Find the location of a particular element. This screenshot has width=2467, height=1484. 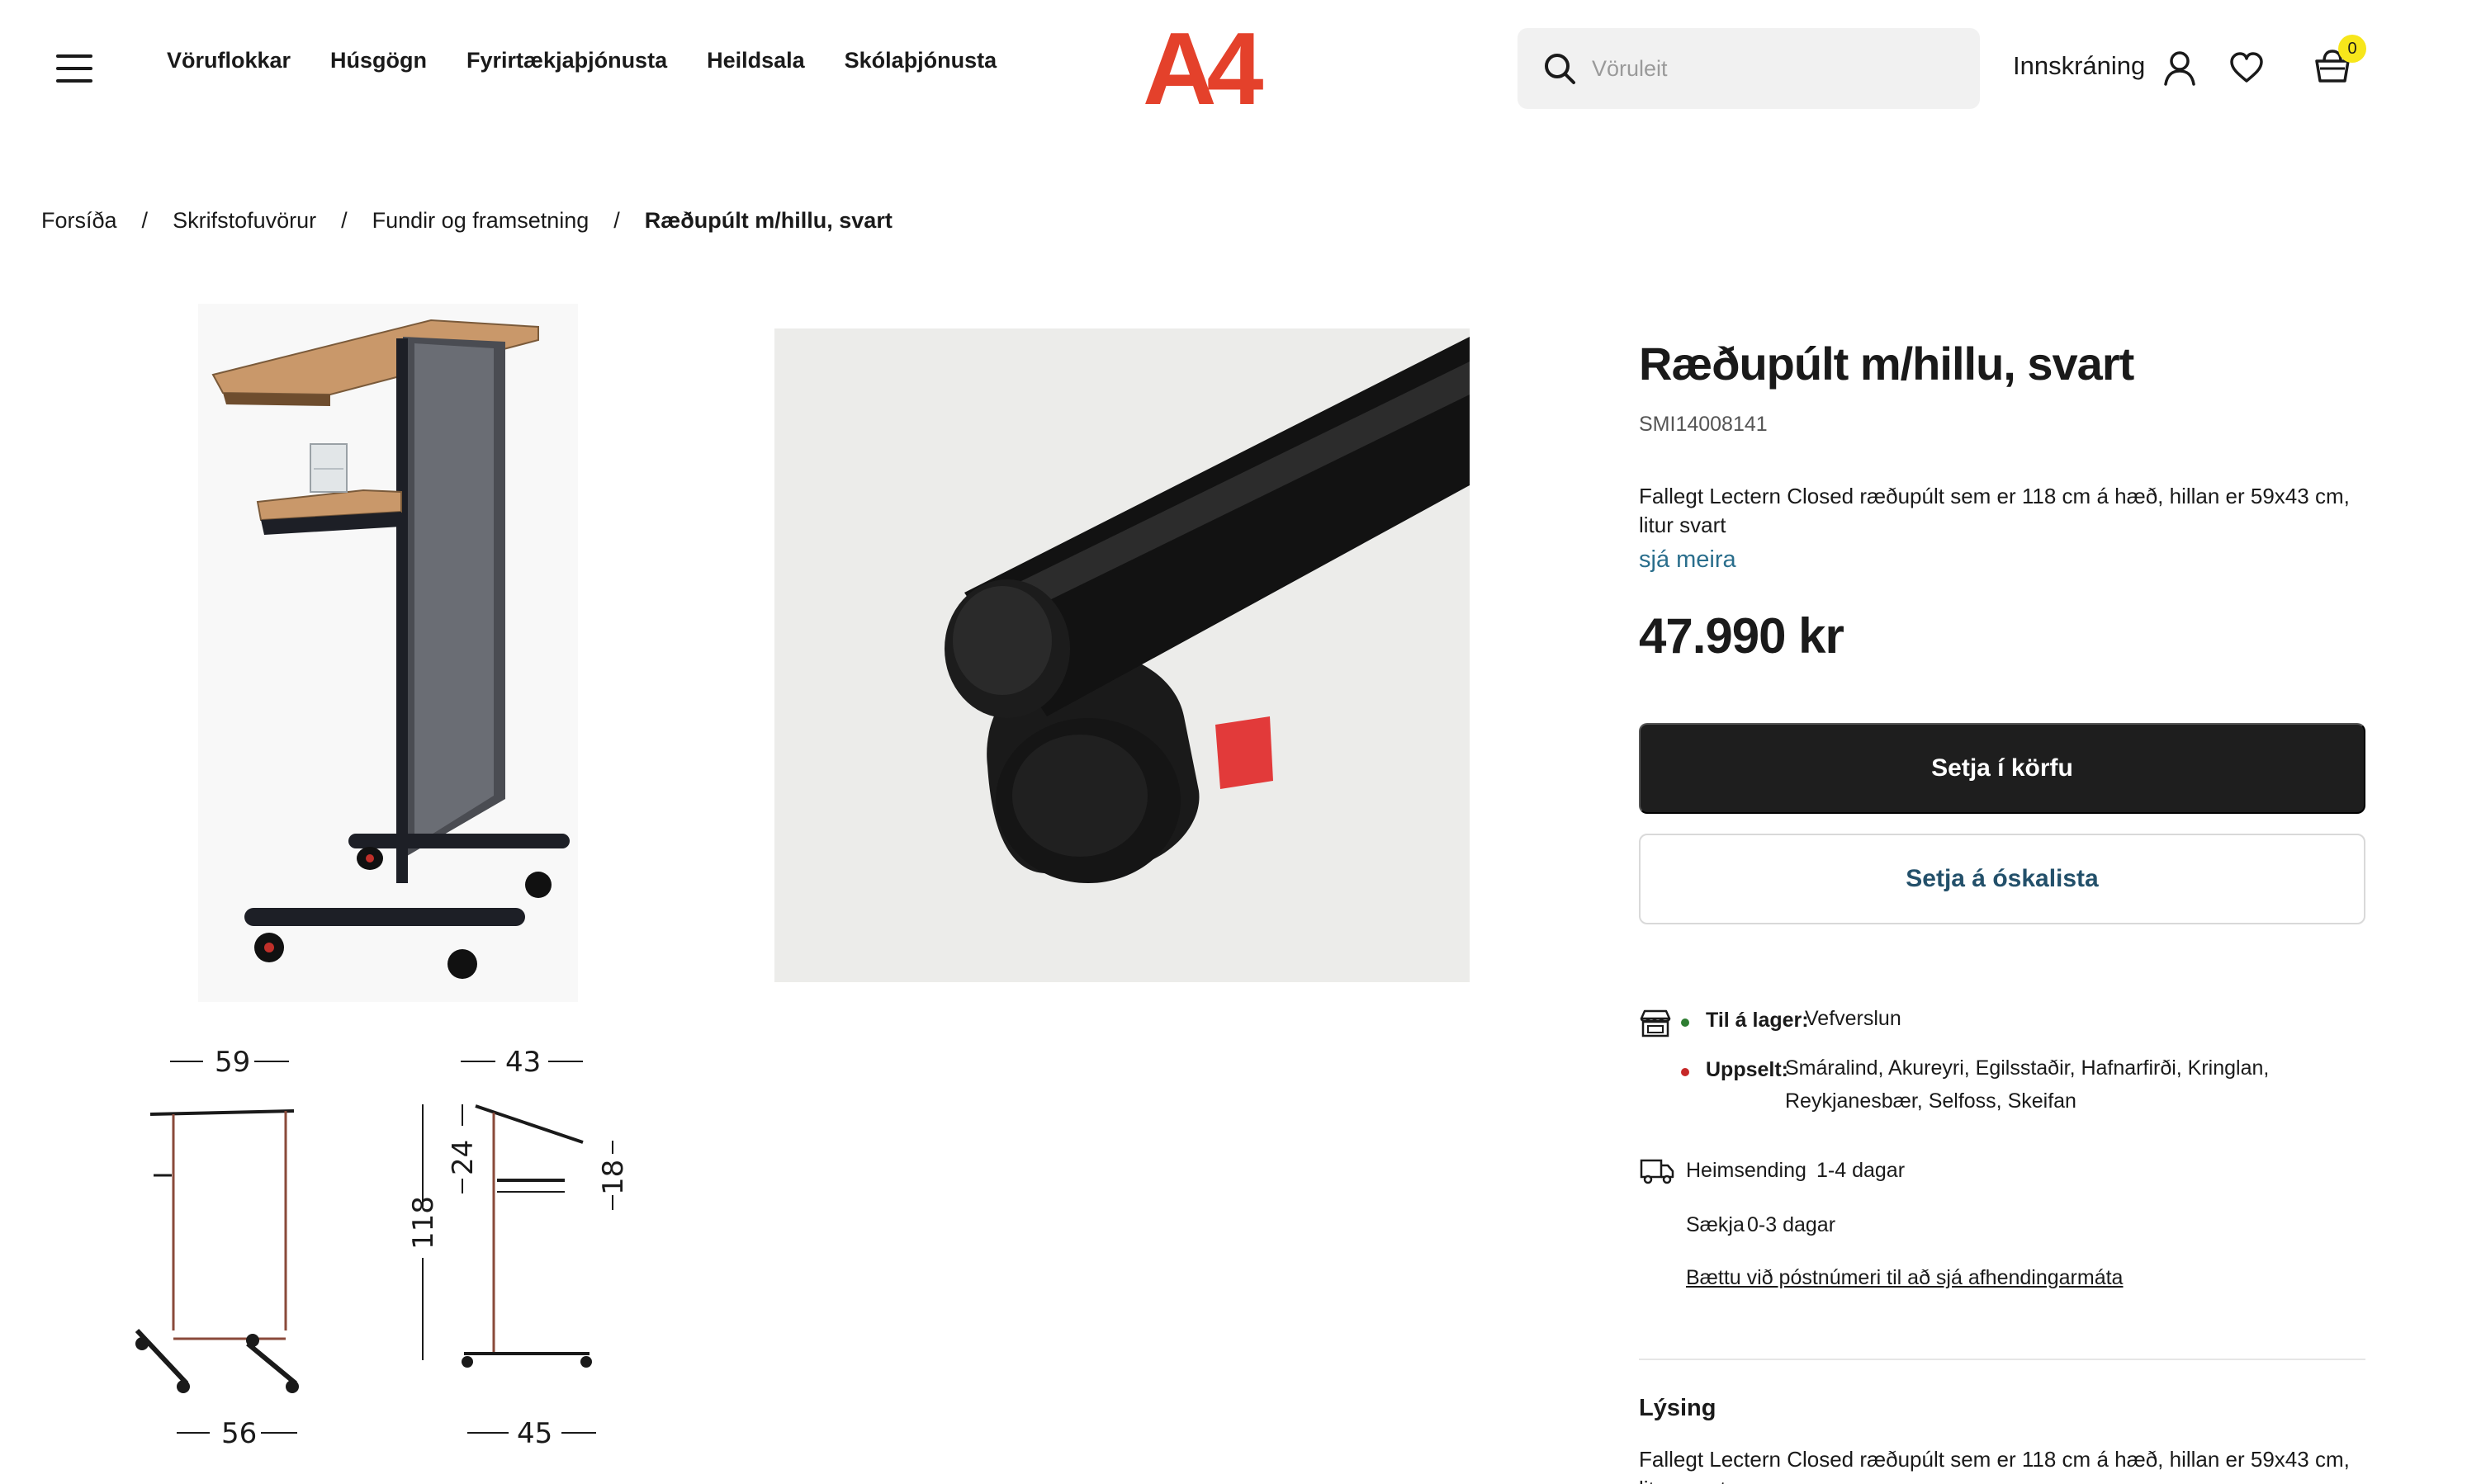

logo-text: A4 is located at coordinates (1203, 66).